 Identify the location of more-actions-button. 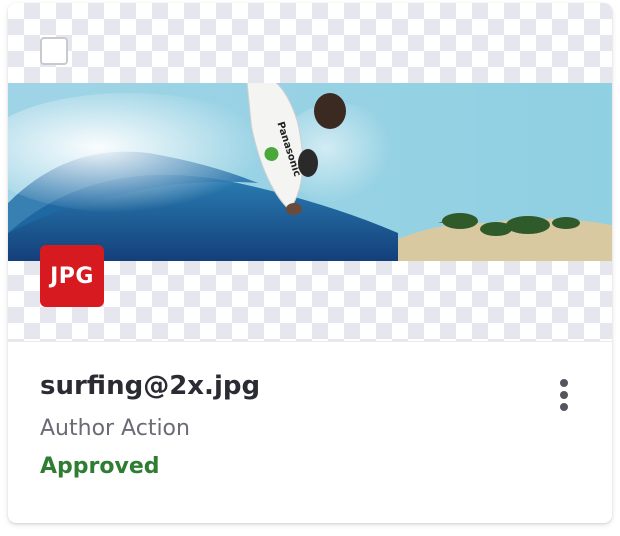
(564, 395).